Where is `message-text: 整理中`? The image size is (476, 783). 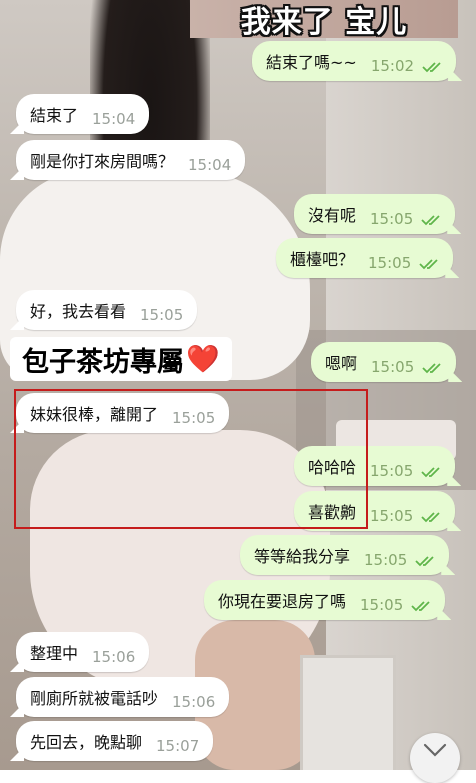 message-text: 整理中 is located at coordinates (54, 653).